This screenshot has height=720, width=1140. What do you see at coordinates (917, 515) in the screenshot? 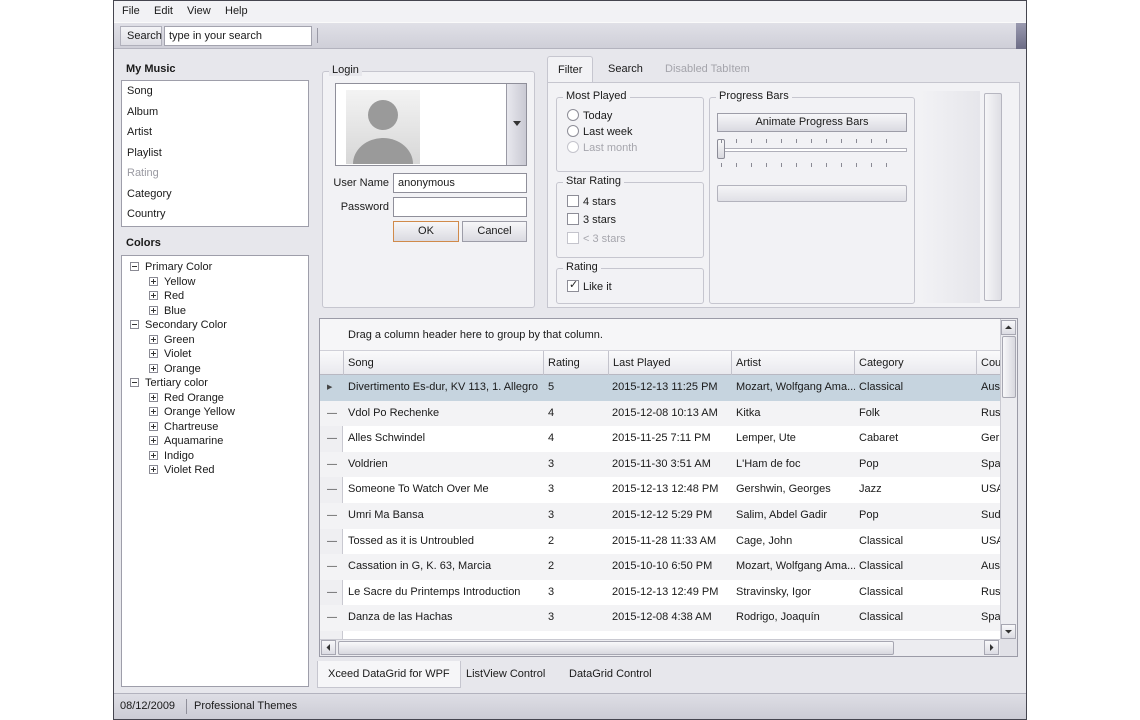
I see `cell-category: Pop` at bounding box center [917, 515].